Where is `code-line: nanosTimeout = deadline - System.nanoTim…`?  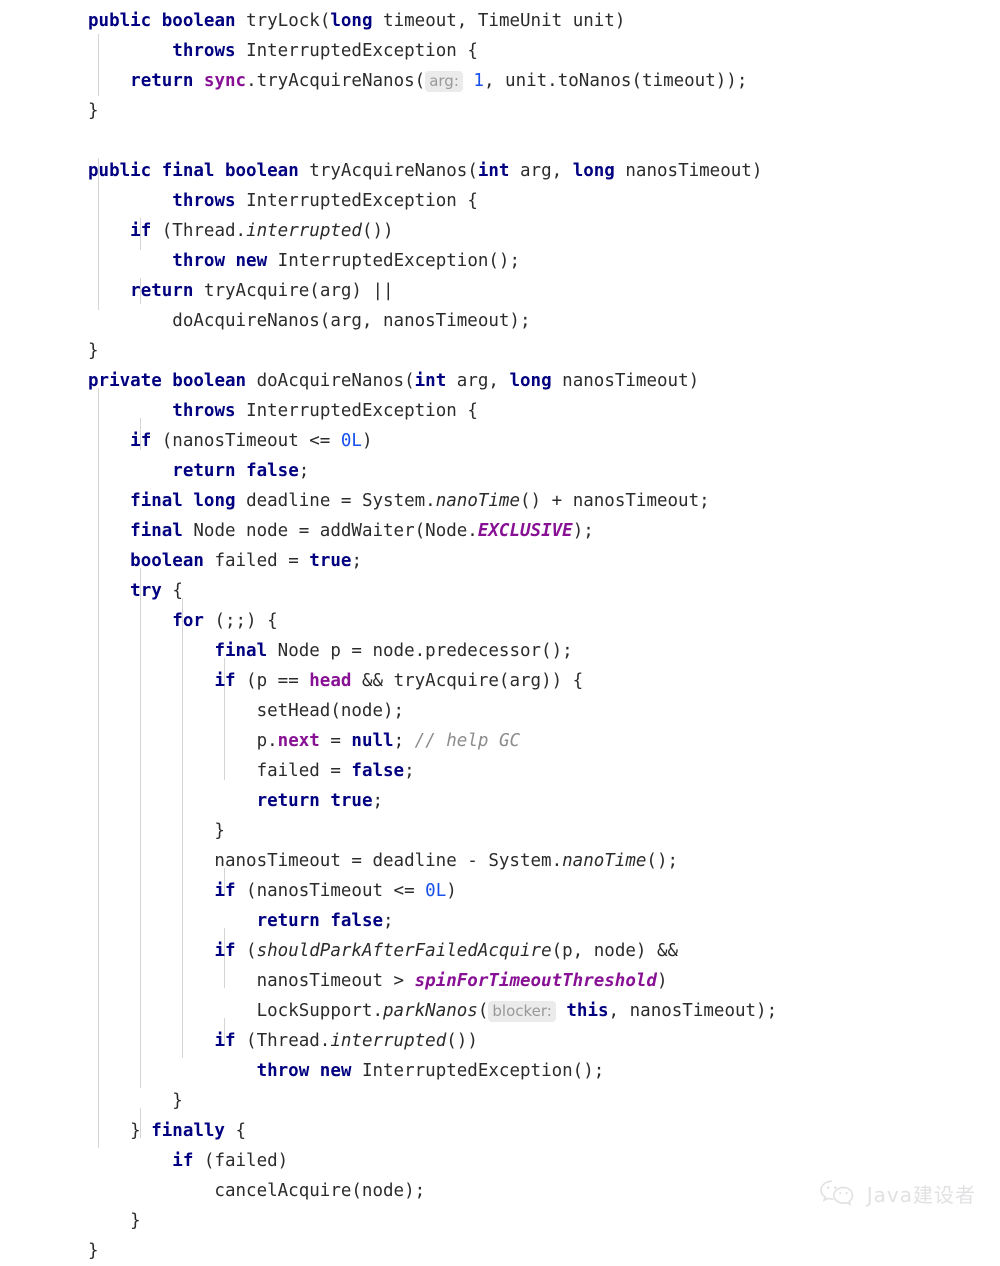
code-line: nanosTimeout = deadline - System.nanoTim… is located at coordinates (538, 861).